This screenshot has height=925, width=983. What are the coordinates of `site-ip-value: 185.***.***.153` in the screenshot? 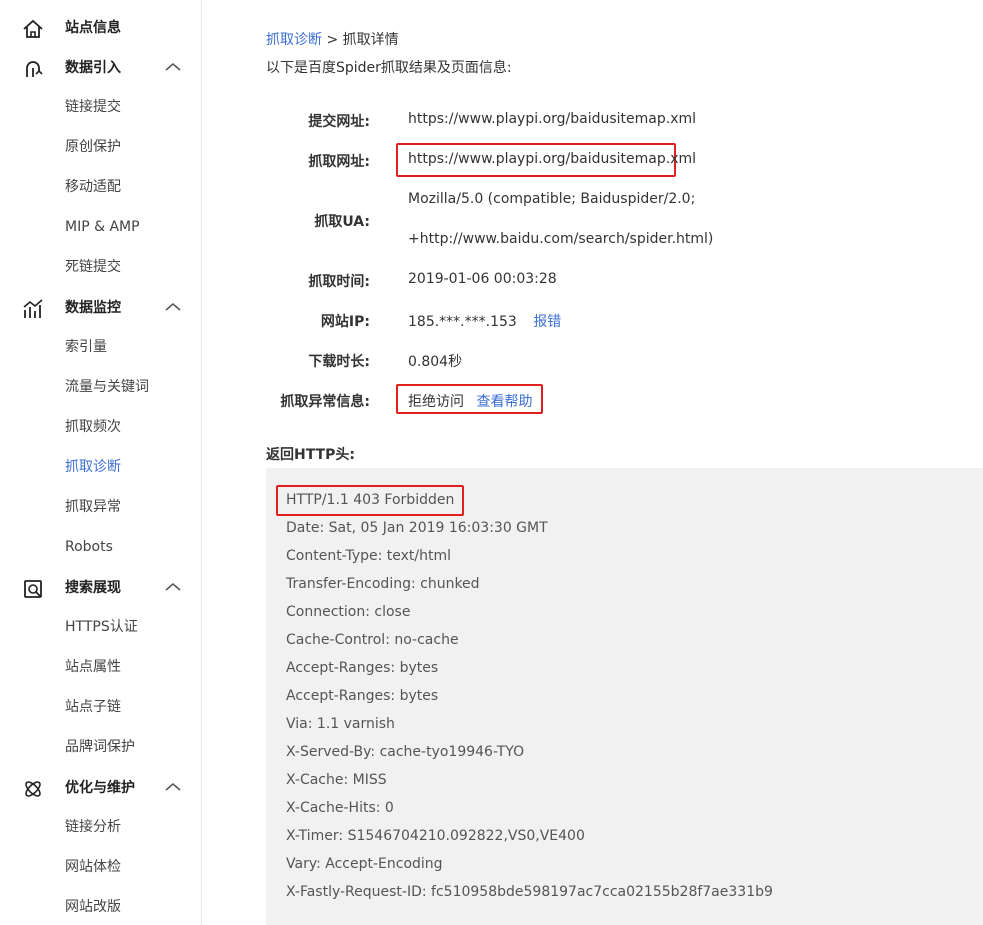 It's located at (462, 322).